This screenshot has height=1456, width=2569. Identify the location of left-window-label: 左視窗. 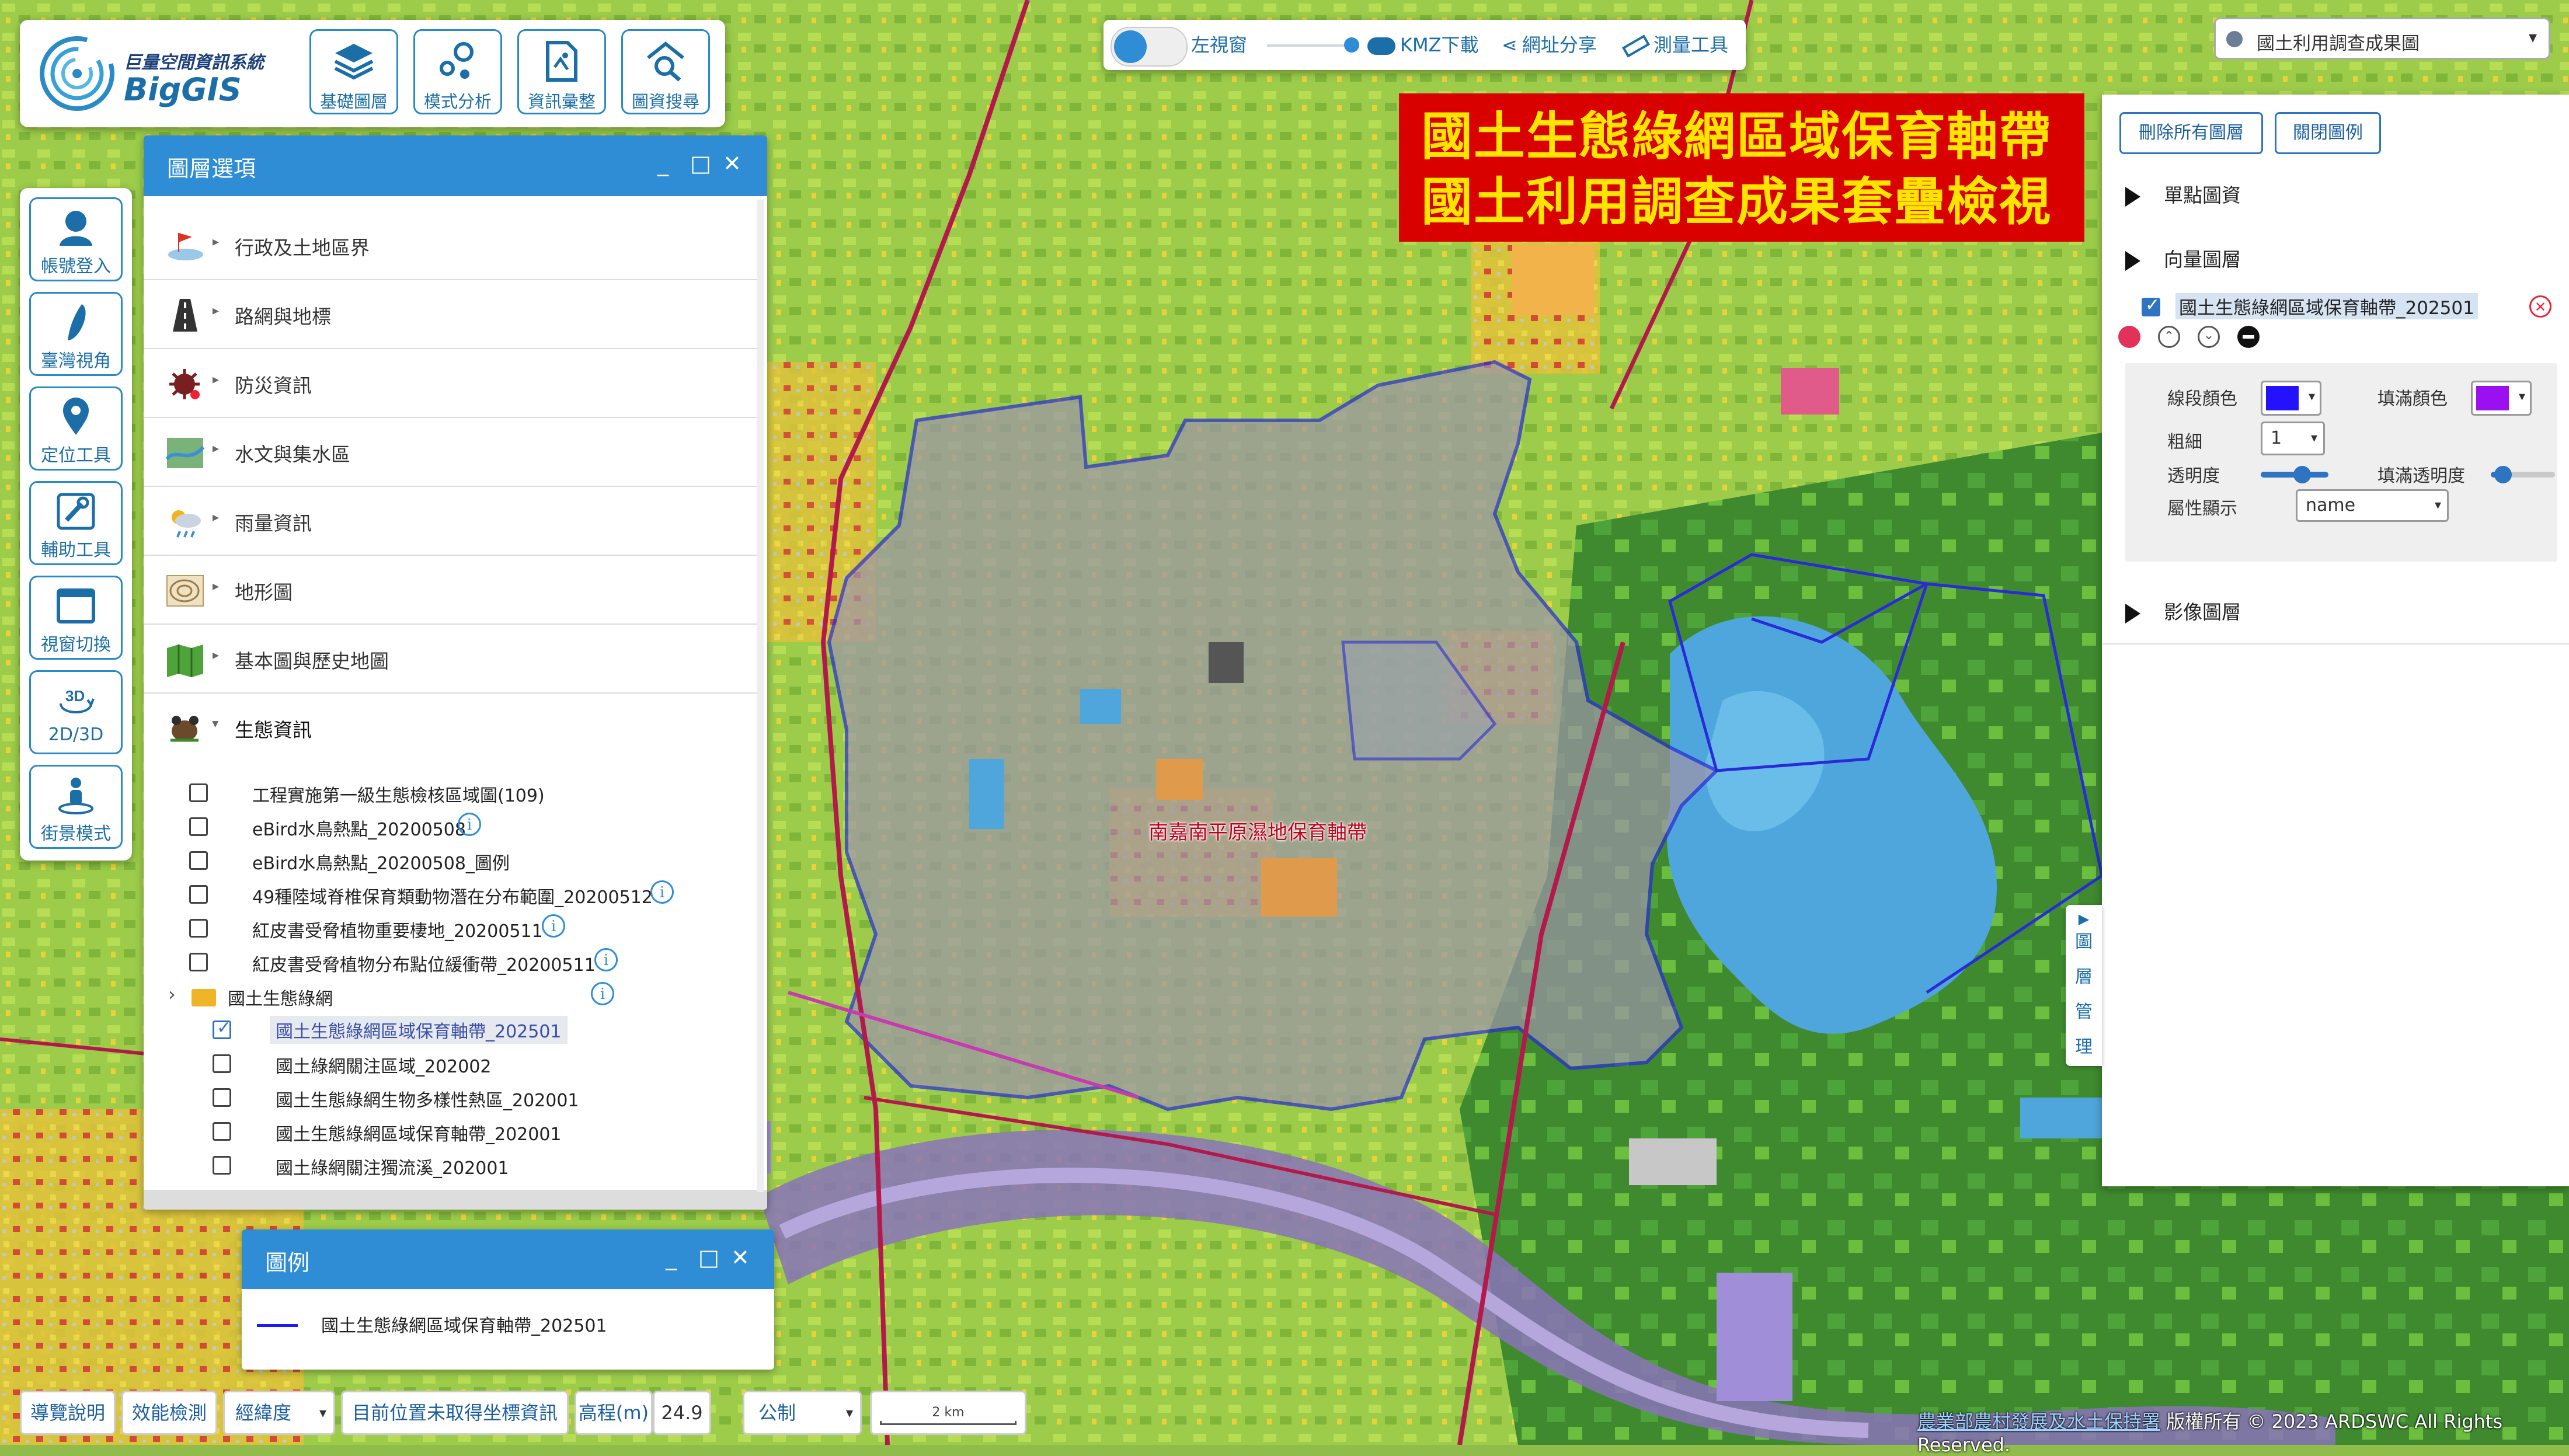
(1219, 45).